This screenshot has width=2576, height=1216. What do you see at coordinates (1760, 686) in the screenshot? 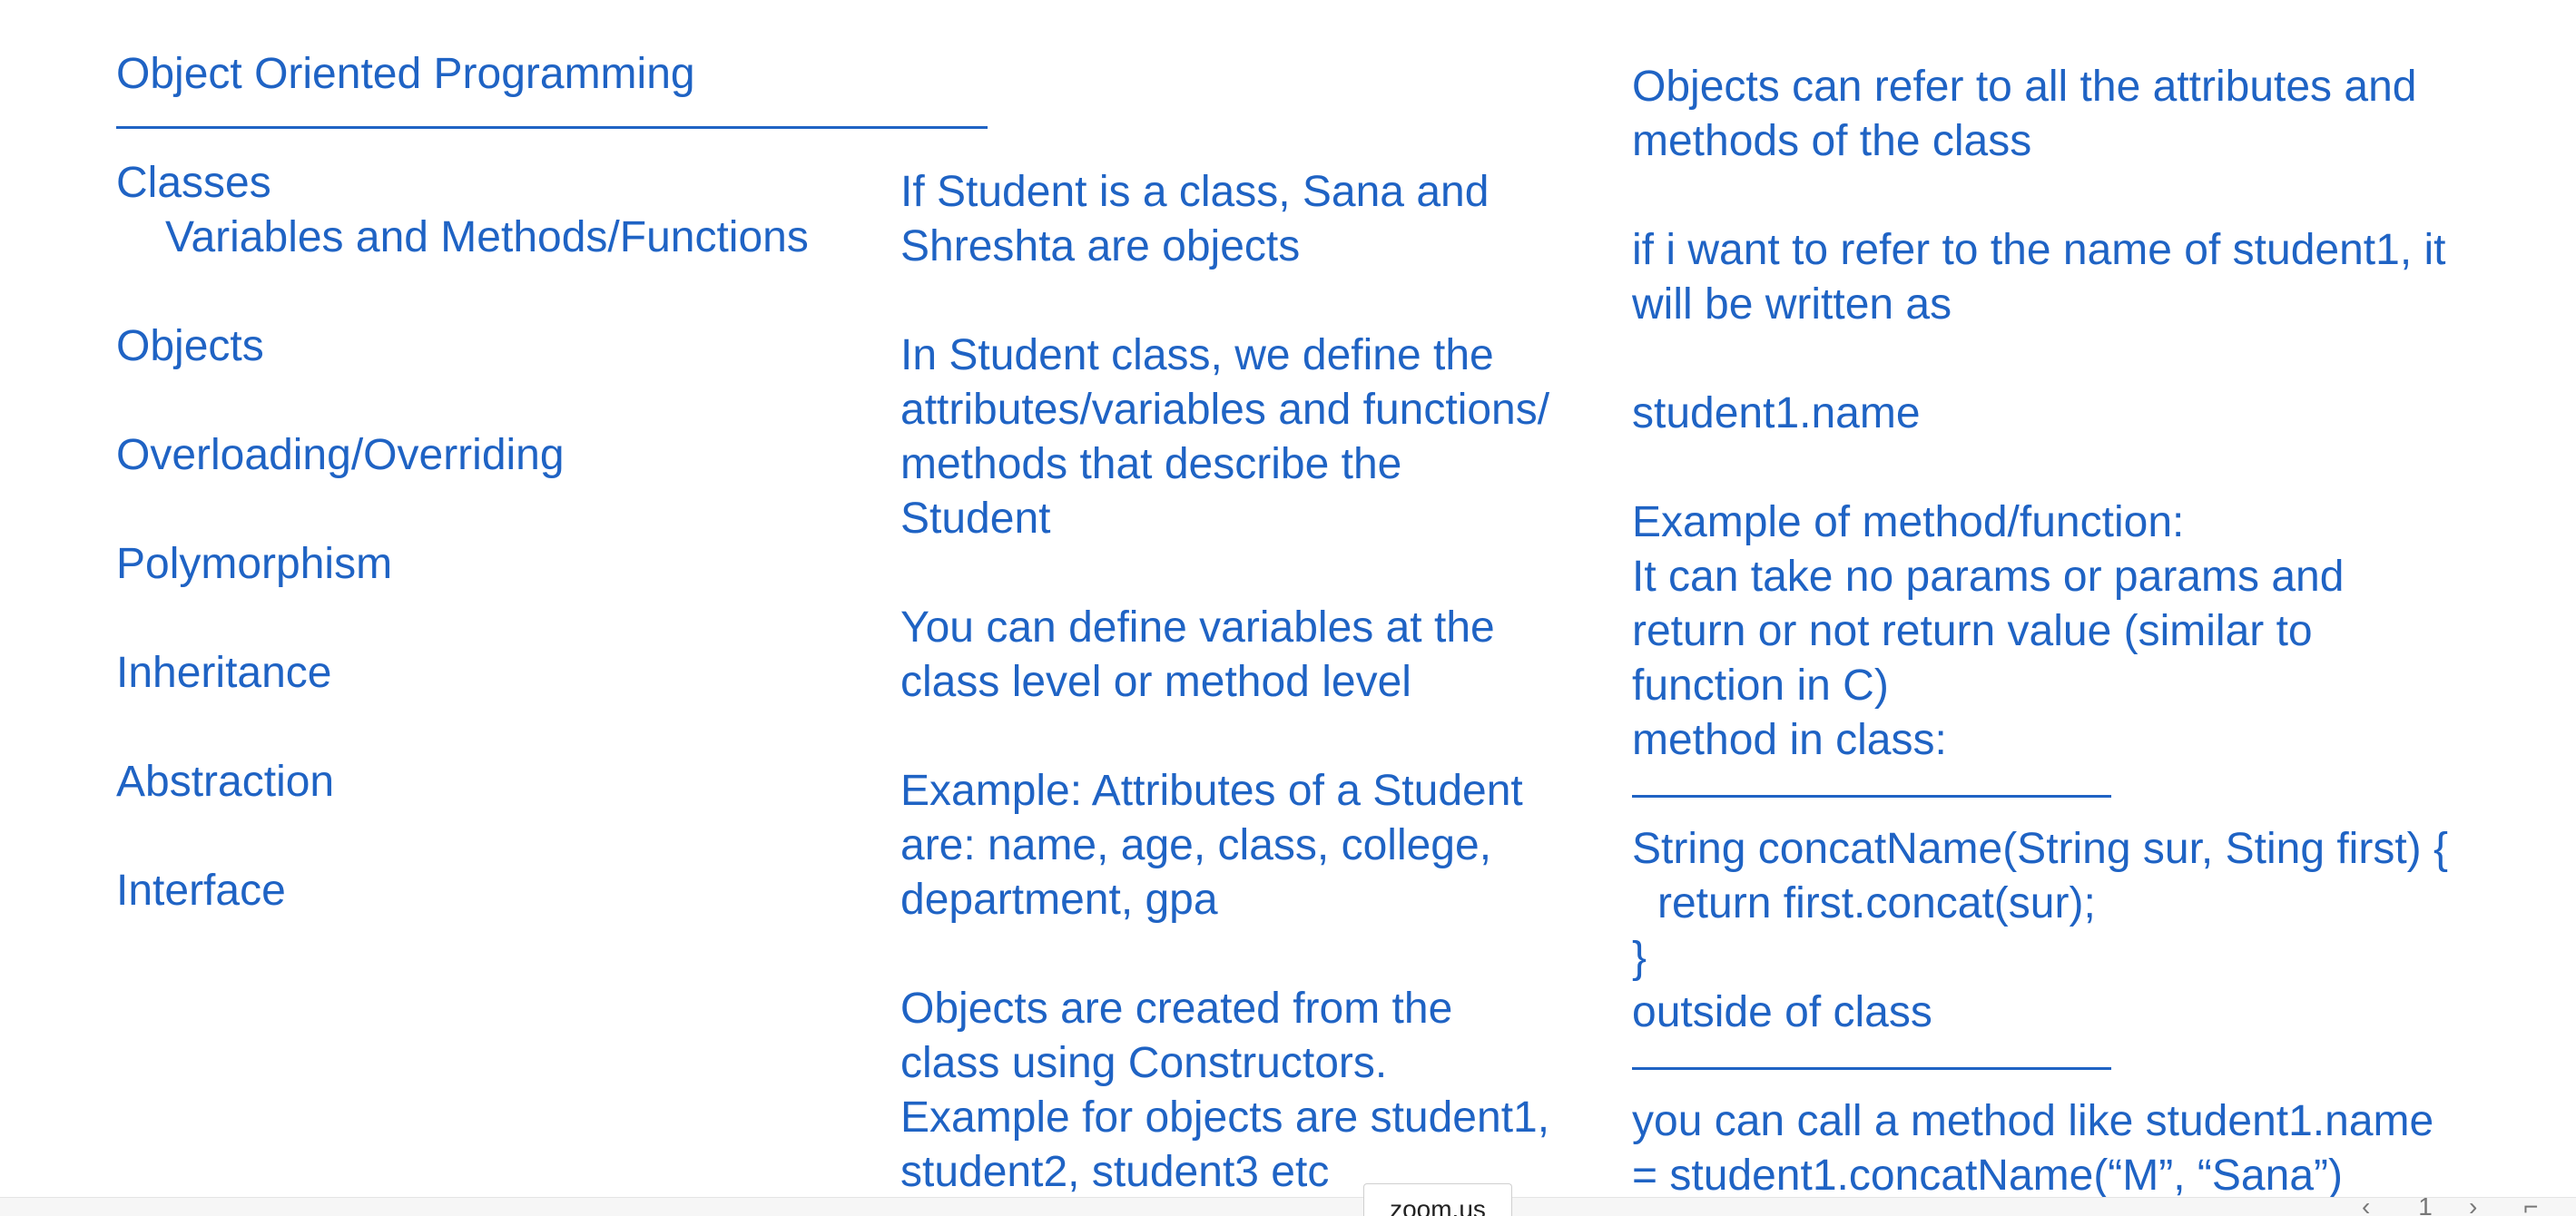
I see `note-line: function in C)` at bounding box center [1760, 686].